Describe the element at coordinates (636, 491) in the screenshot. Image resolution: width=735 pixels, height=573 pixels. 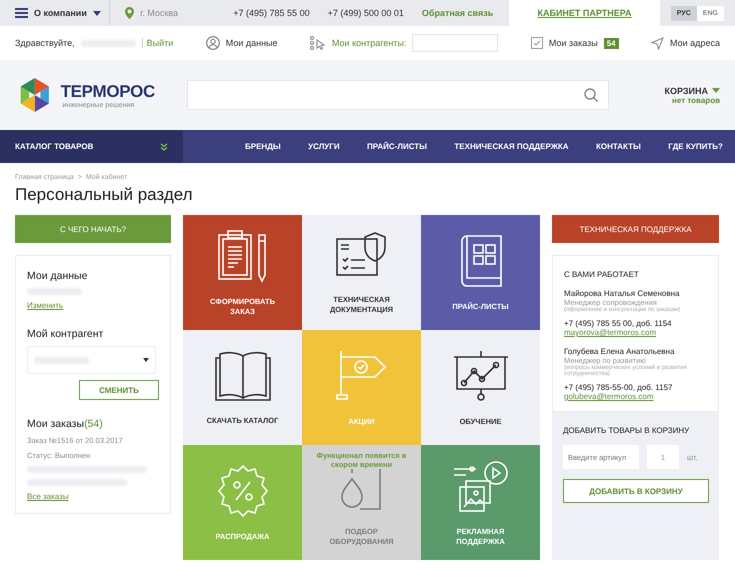
I see `add-to-cart-button: ДОБАВИТЬ В КОРЗИНУ` at that location.